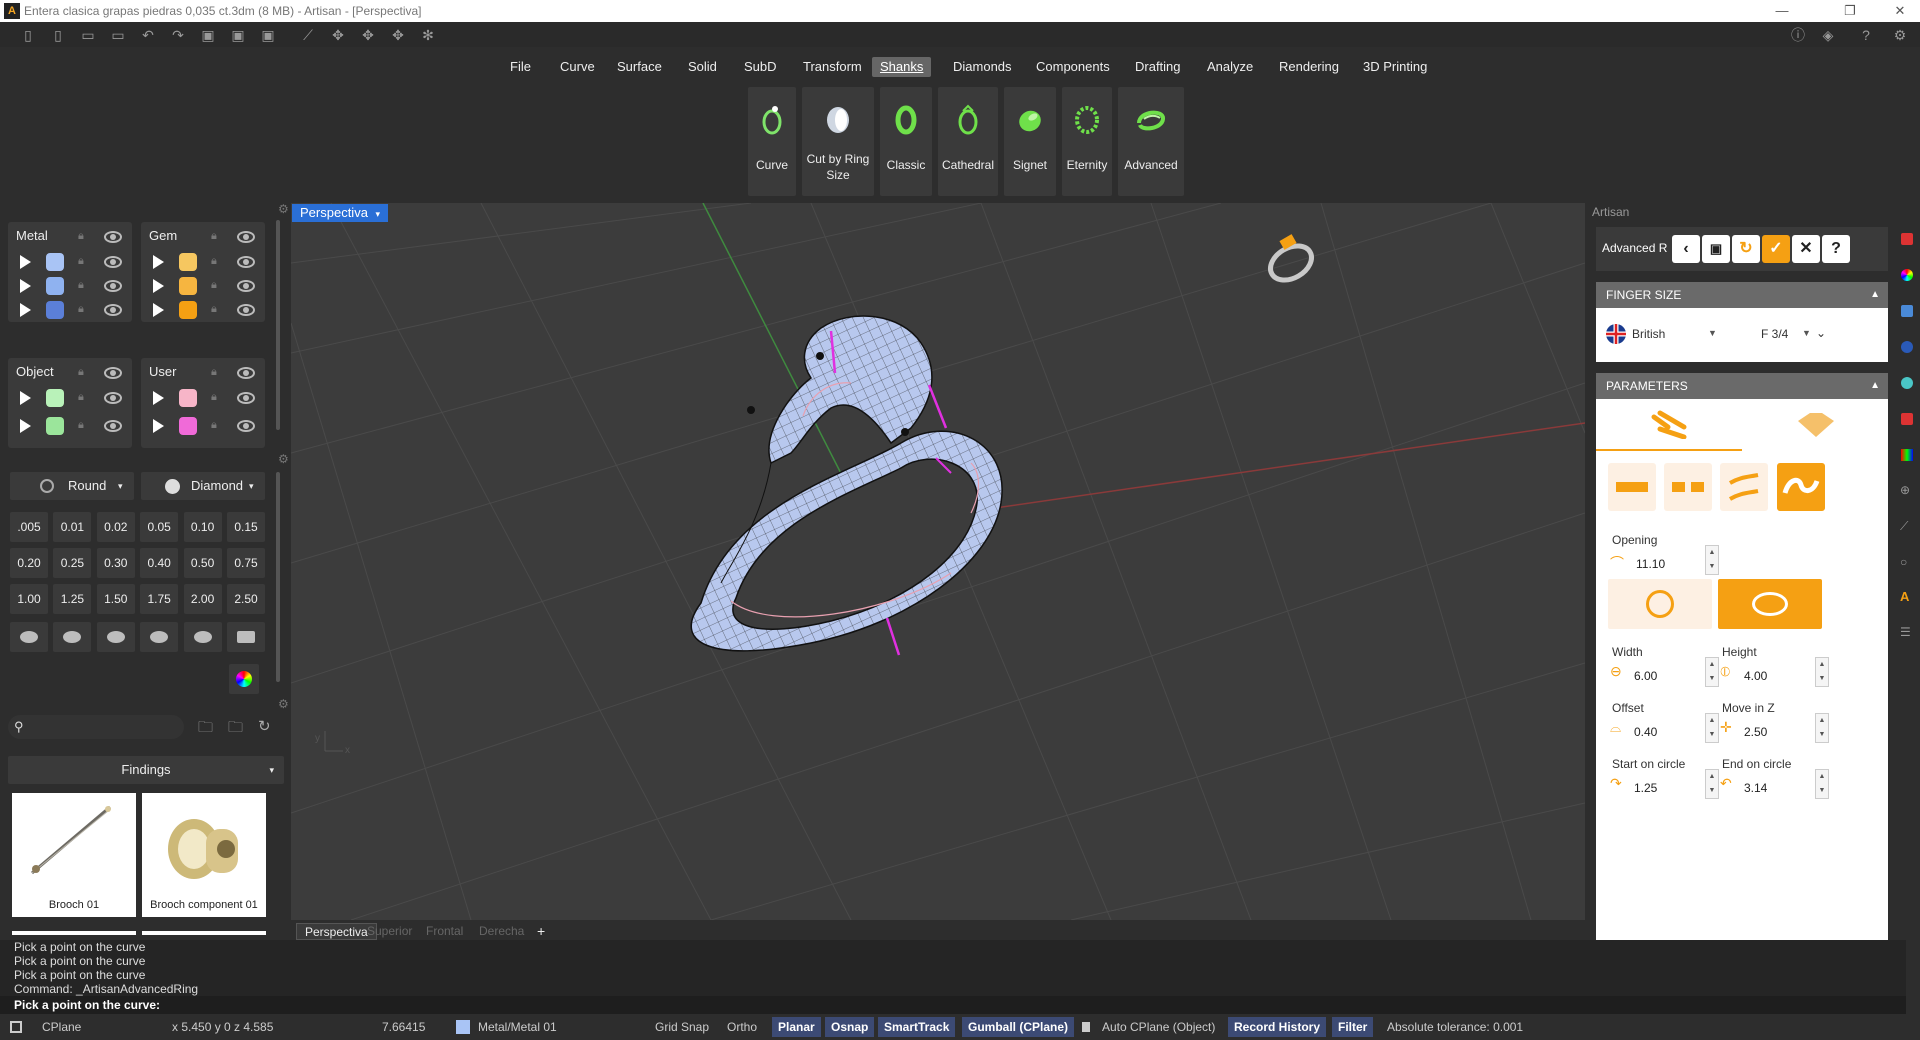  What do you see at coordinates (283, 459) in the screenshot?
I see `gems-settings-icon: ⚙` at bounding box center [283, 459].